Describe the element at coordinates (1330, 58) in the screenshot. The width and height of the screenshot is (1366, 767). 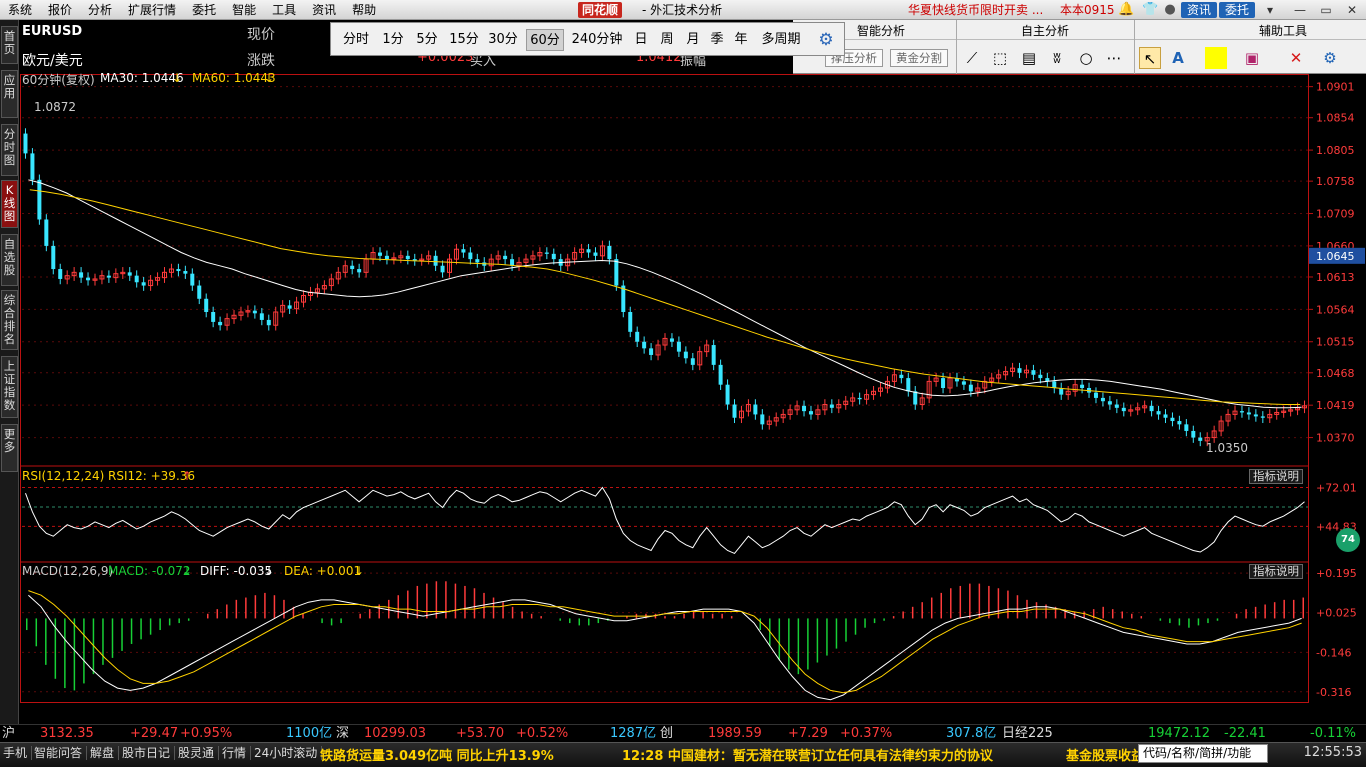
I see `settings-gear-icon: ⚙` at that location.